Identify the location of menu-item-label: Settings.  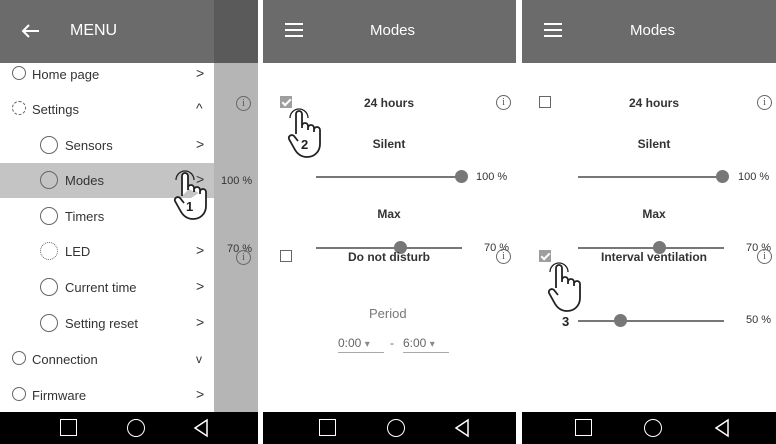
(55, 109).